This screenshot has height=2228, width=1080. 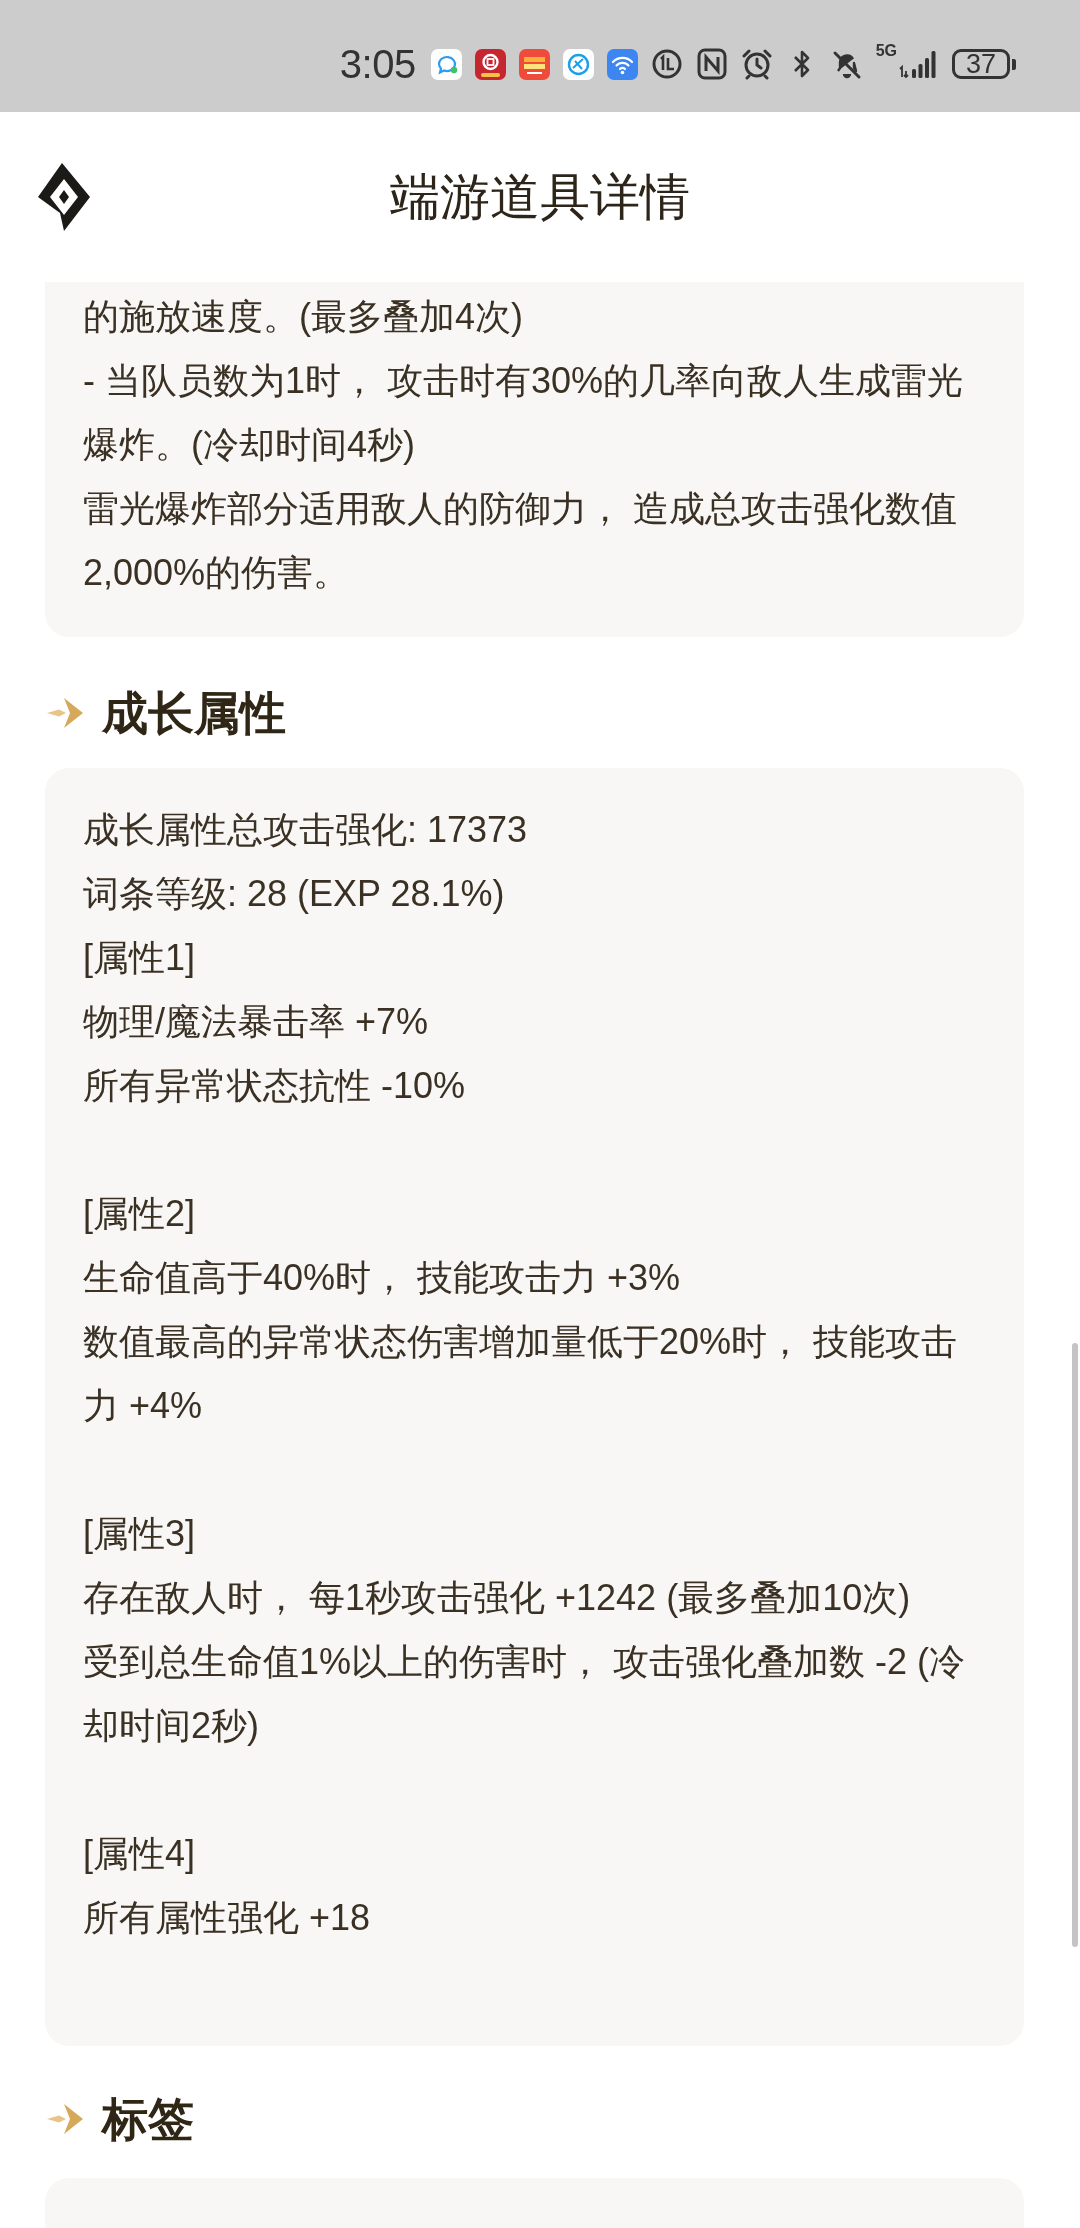 I want to click on attribute-heading: [属性1], so click(x=140, y=958).